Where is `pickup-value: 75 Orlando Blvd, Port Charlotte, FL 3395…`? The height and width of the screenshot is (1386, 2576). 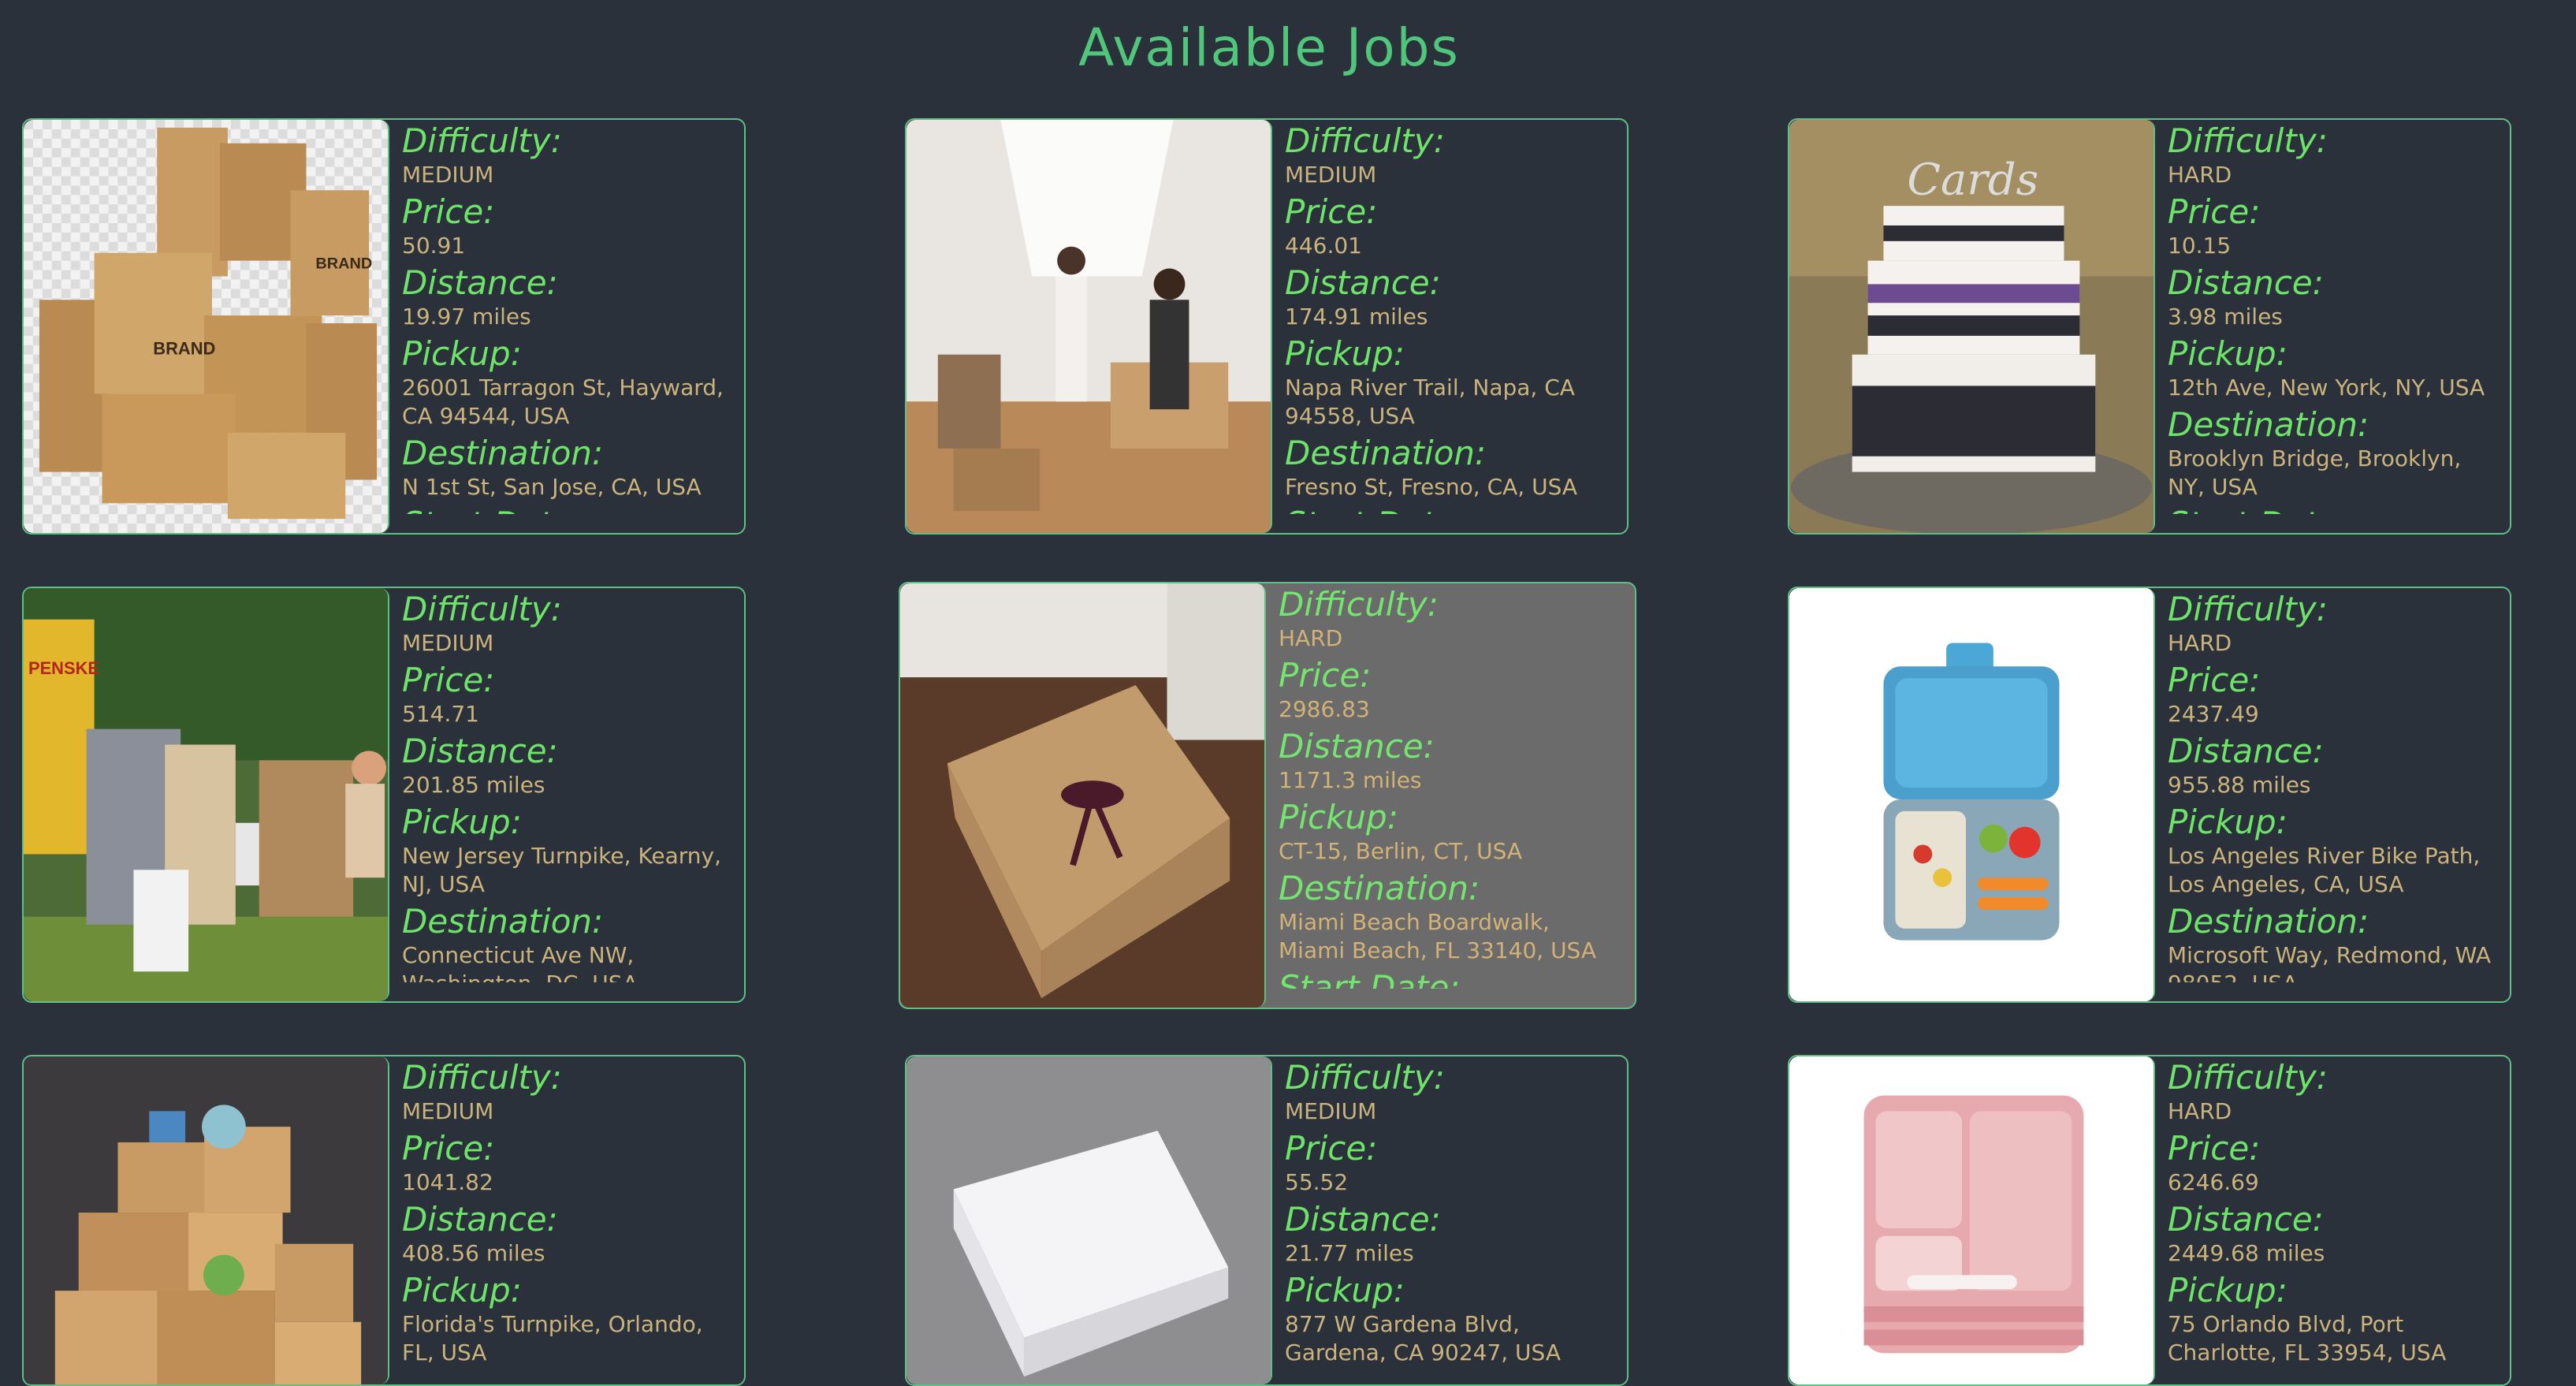 pickup-value: 75 Orlando Blvd, Port Charlotte, FL 3395… is located at coordinates (2307, 1338).